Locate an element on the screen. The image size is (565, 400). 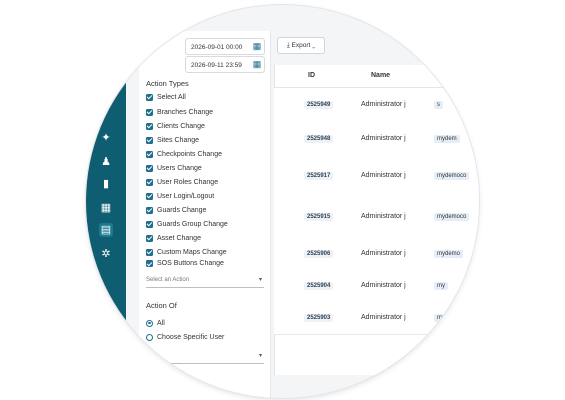
checkbox-label: Checkpoints Change is located at coordinates (189, 154).